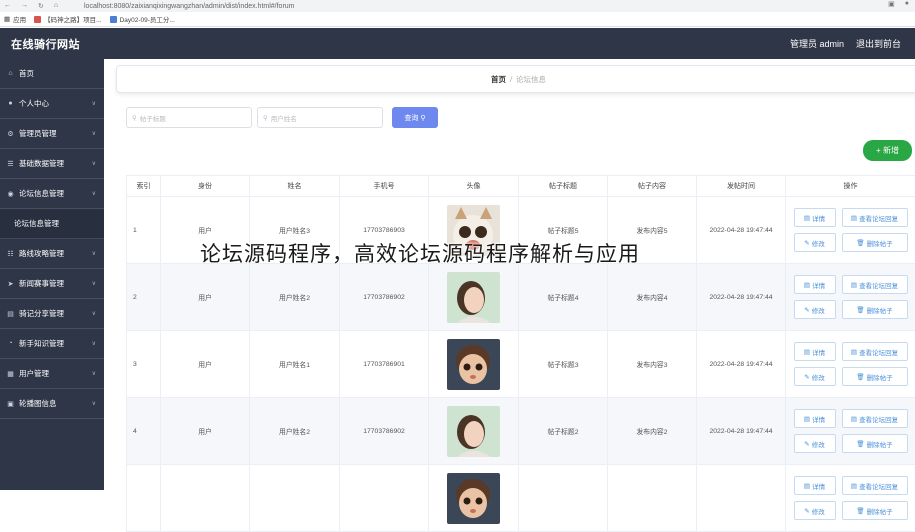  What do you see at coordinates (144, 230) in the screenshot?
I see `cell-index: 1` at bounding box center [144, 230].